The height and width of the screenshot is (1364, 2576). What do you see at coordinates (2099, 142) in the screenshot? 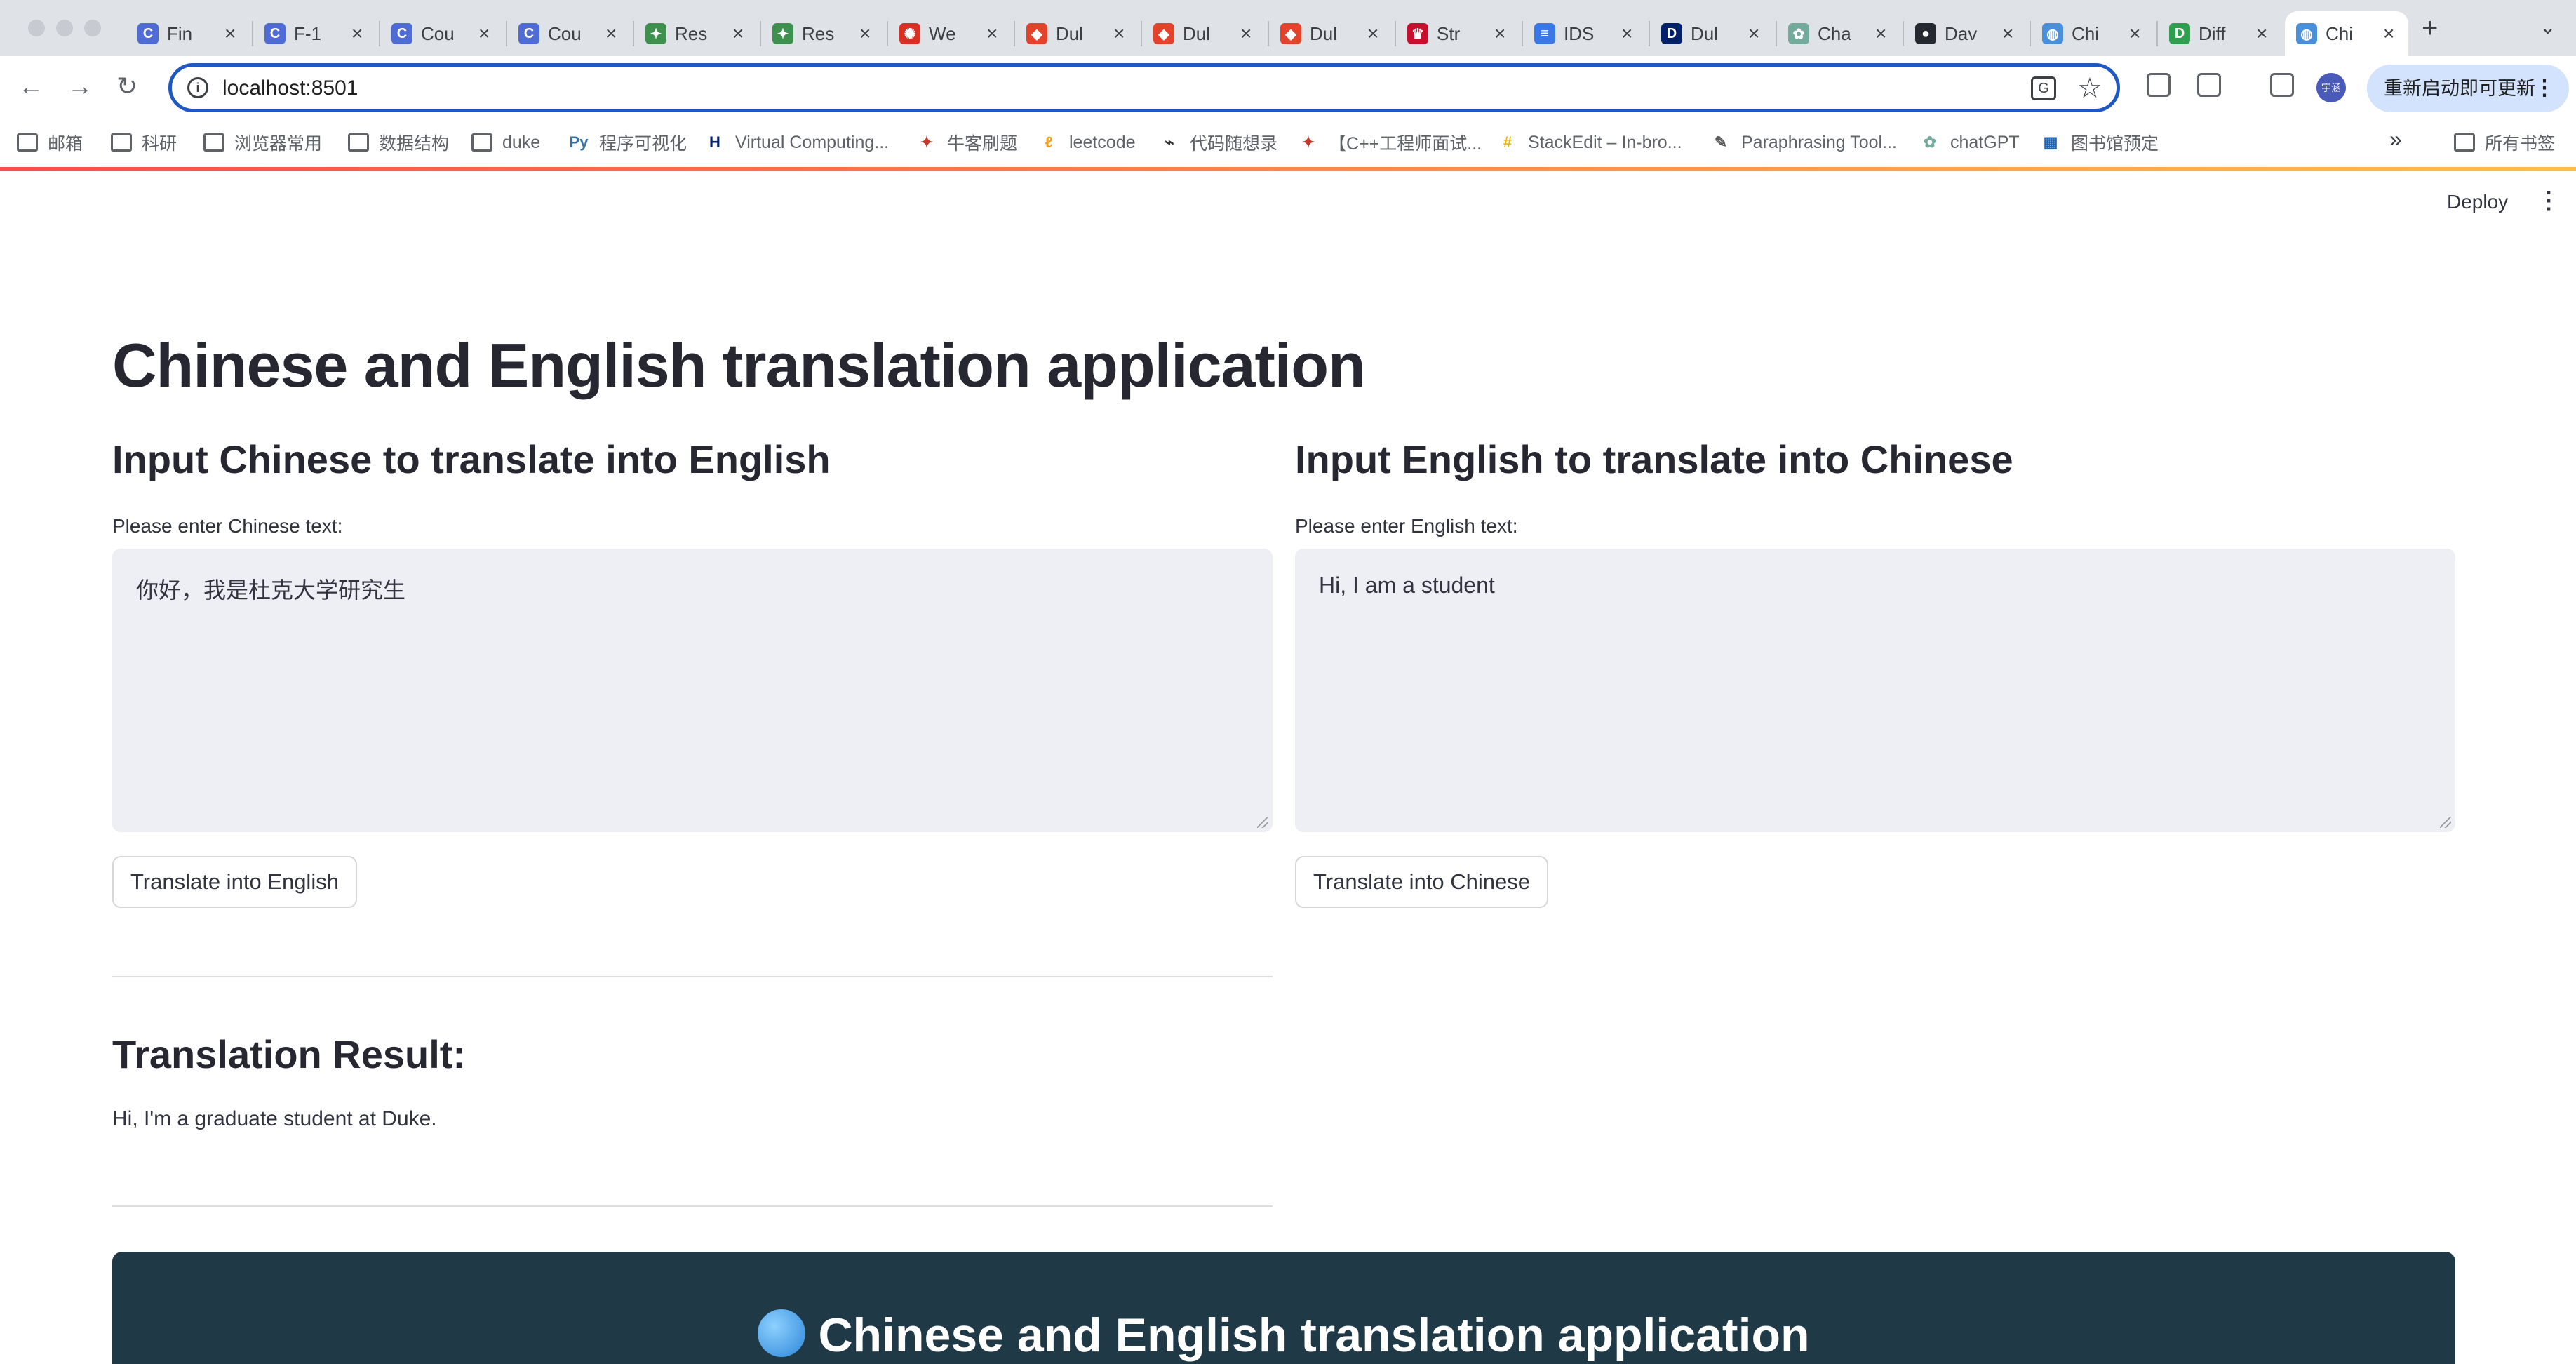
I see `bookmark-item: ▦ 图书馆预定` at bounding box center [2099, 142].